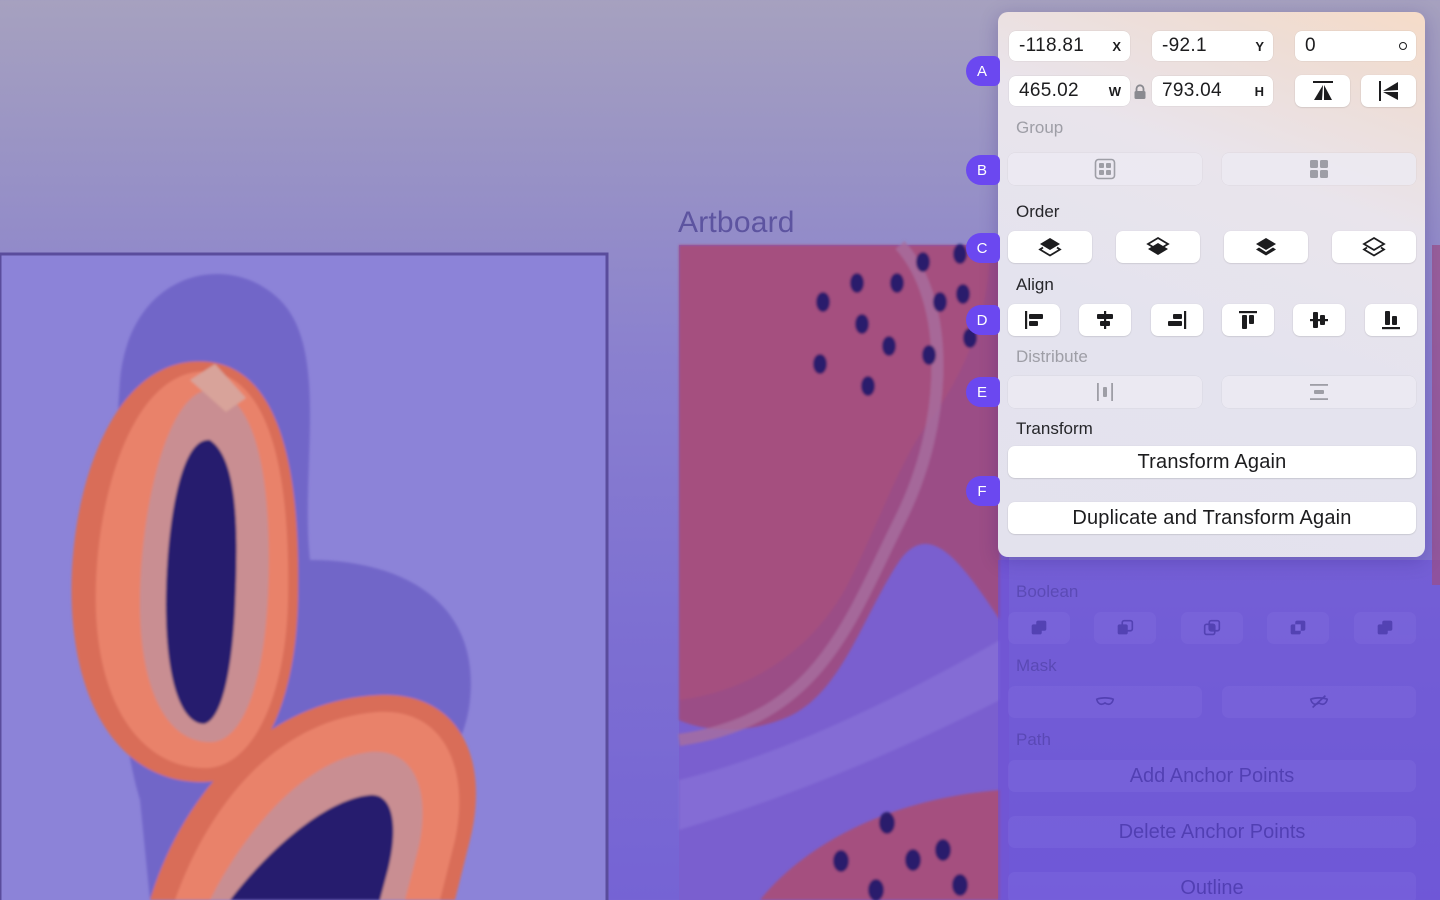  Describe the element at coordinates (1310, 45) in the screenshot. I see `rotation-value: 0` at that location.